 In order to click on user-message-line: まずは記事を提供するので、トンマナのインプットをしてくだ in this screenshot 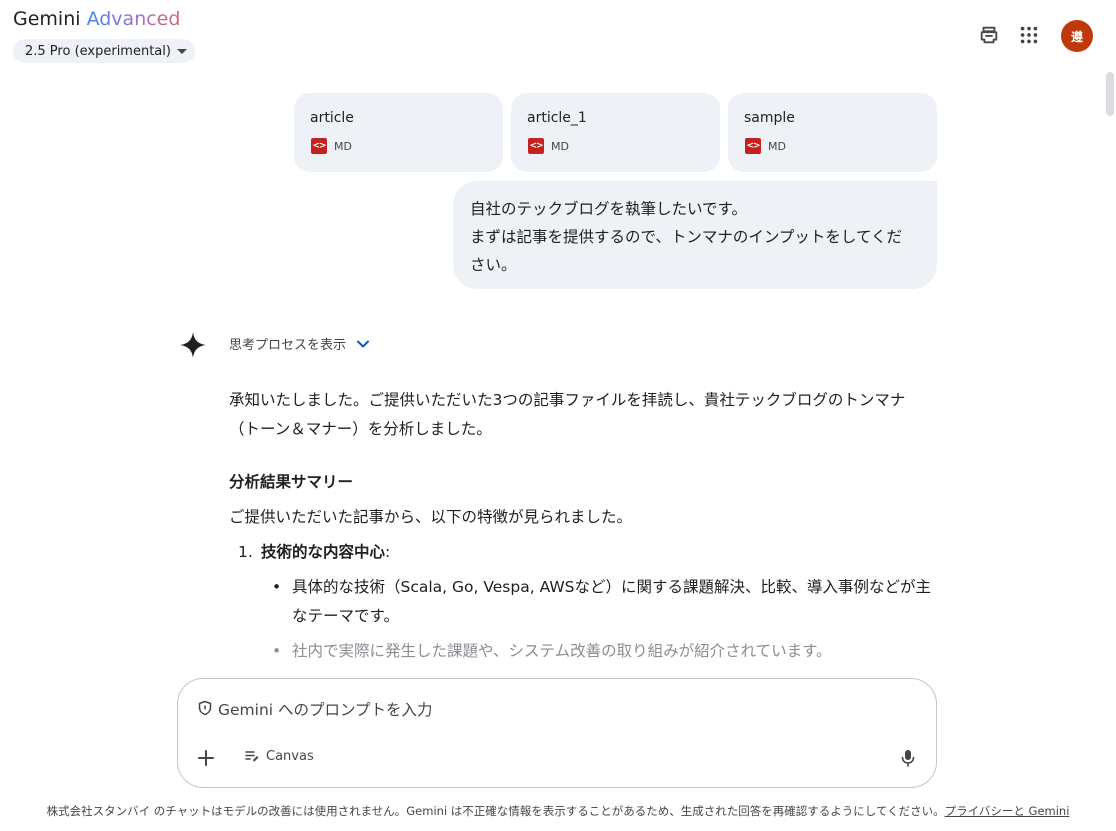, I will do `click(686, 237)`.